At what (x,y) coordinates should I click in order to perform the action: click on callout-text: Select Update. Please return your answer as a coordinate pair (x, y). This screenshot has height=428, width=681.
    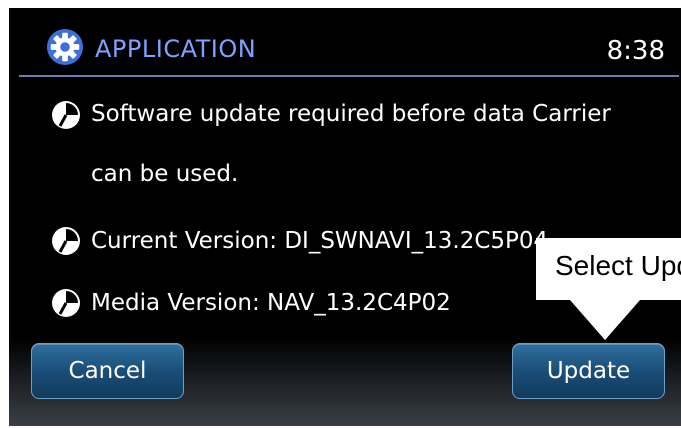
    Looking at the image, I should click on (618, 265).